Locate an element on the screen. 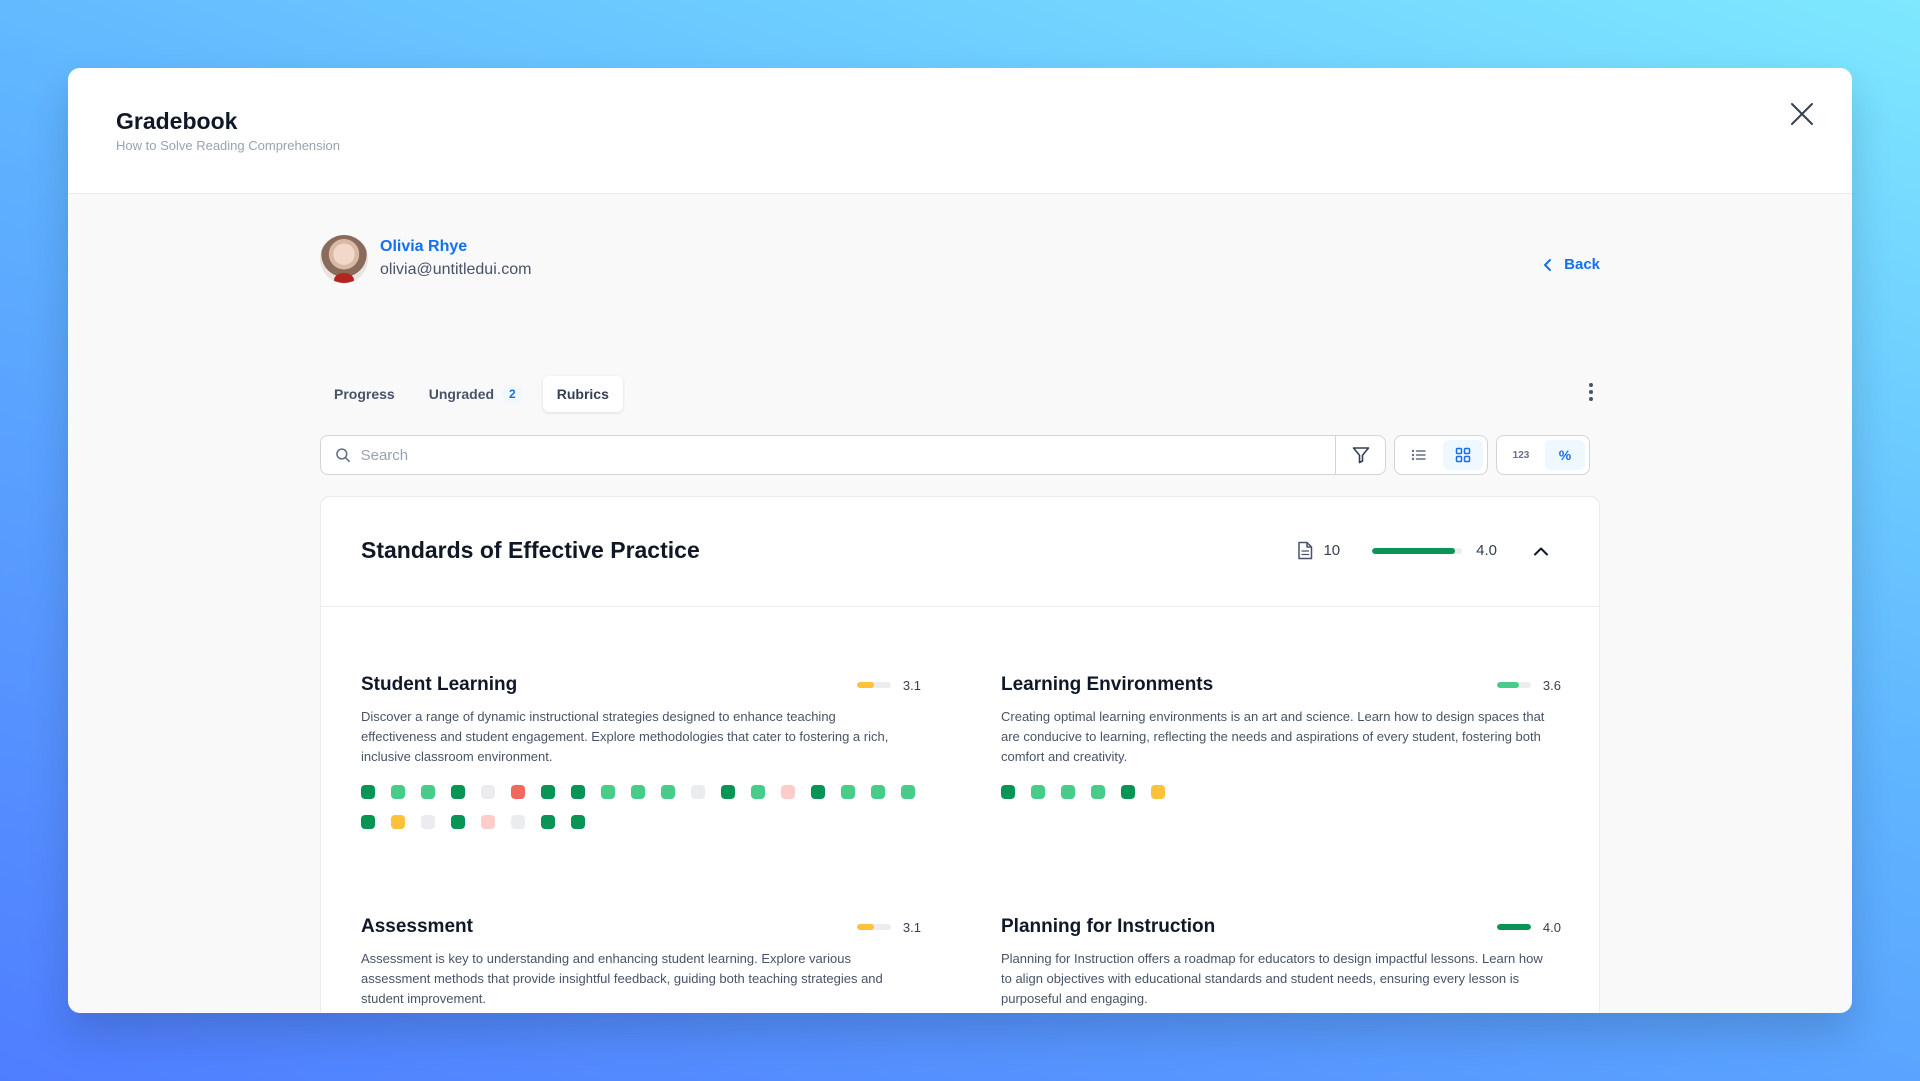 The image size is (1920, 1081). tab-label: Ungraded is located at coordinates (461, 394).